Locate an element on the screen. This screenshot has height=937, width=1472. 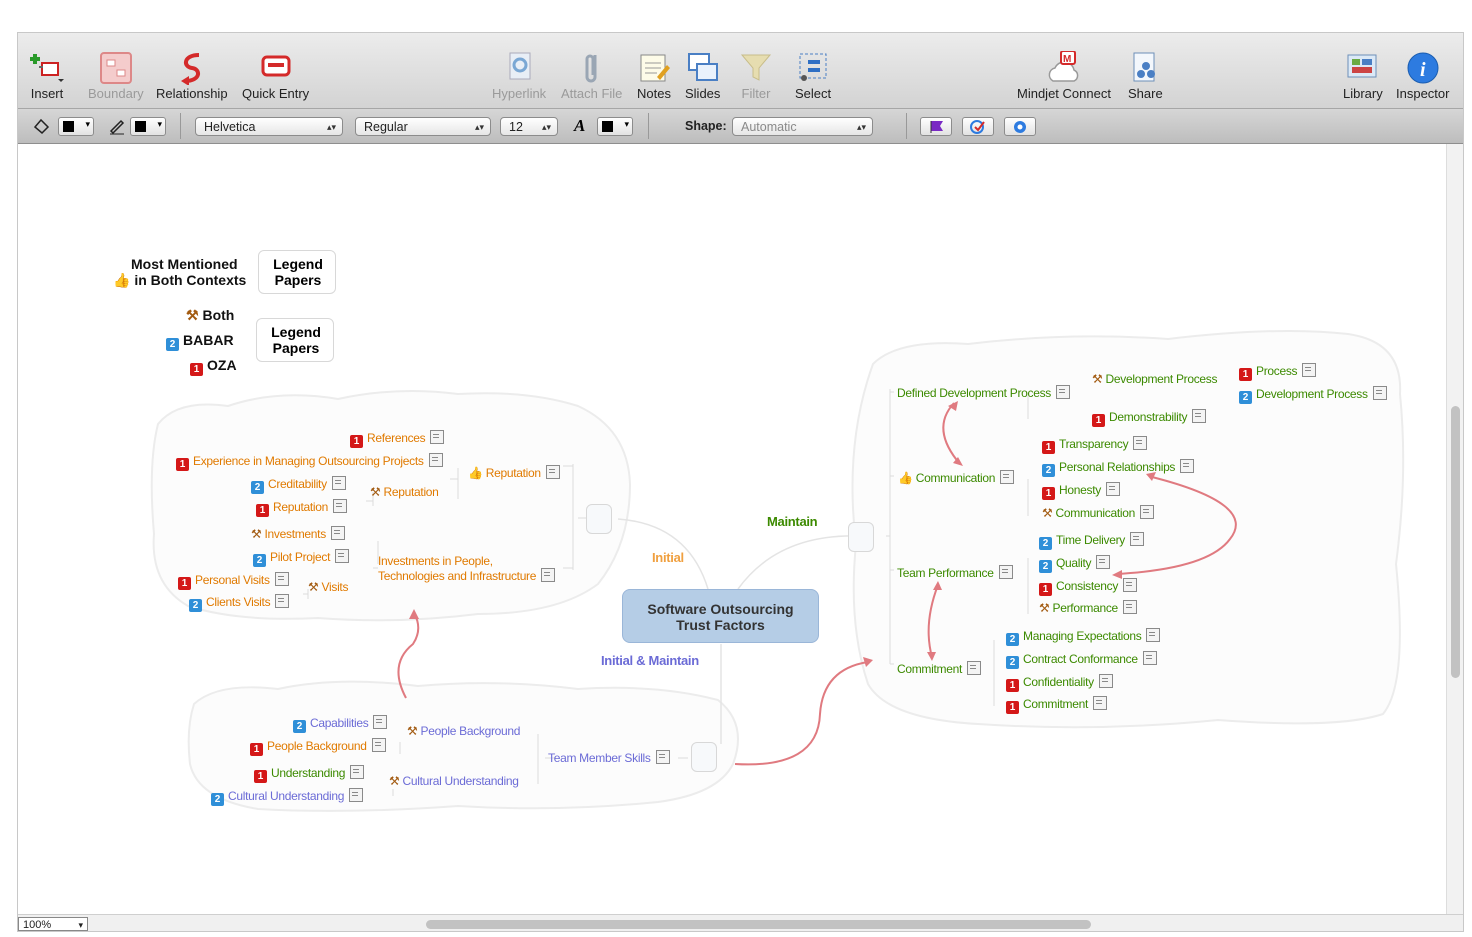
flag-button is located at coordinates (936, 126).